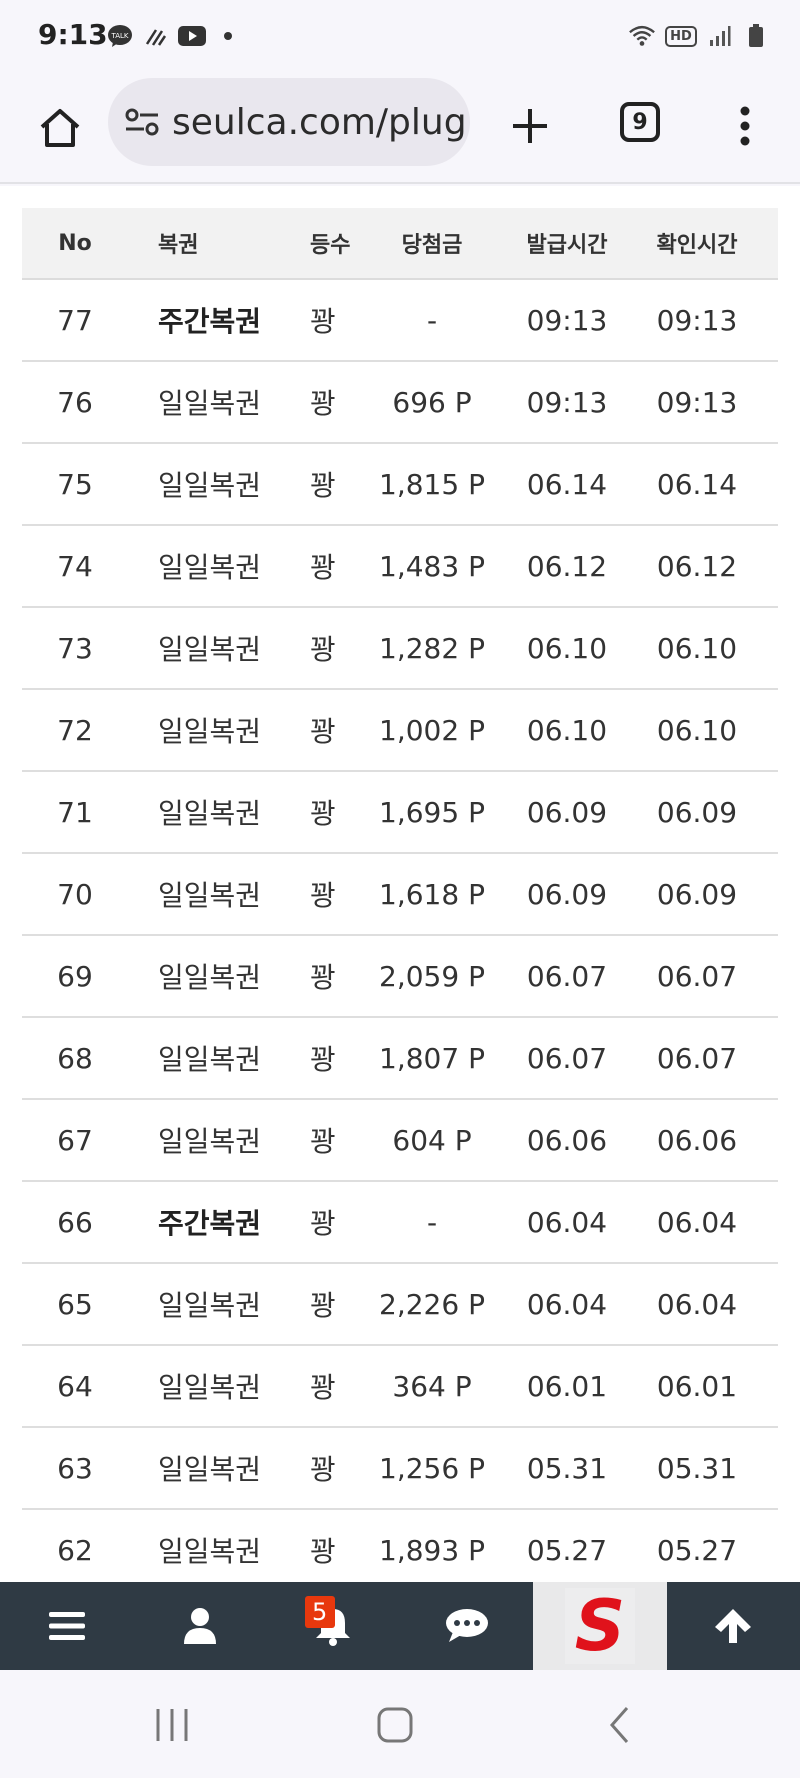 Image resolution: width=800 pixels, height=1778 pixels. I want to click on cell-issued: 05.27, so click(567, 1550).